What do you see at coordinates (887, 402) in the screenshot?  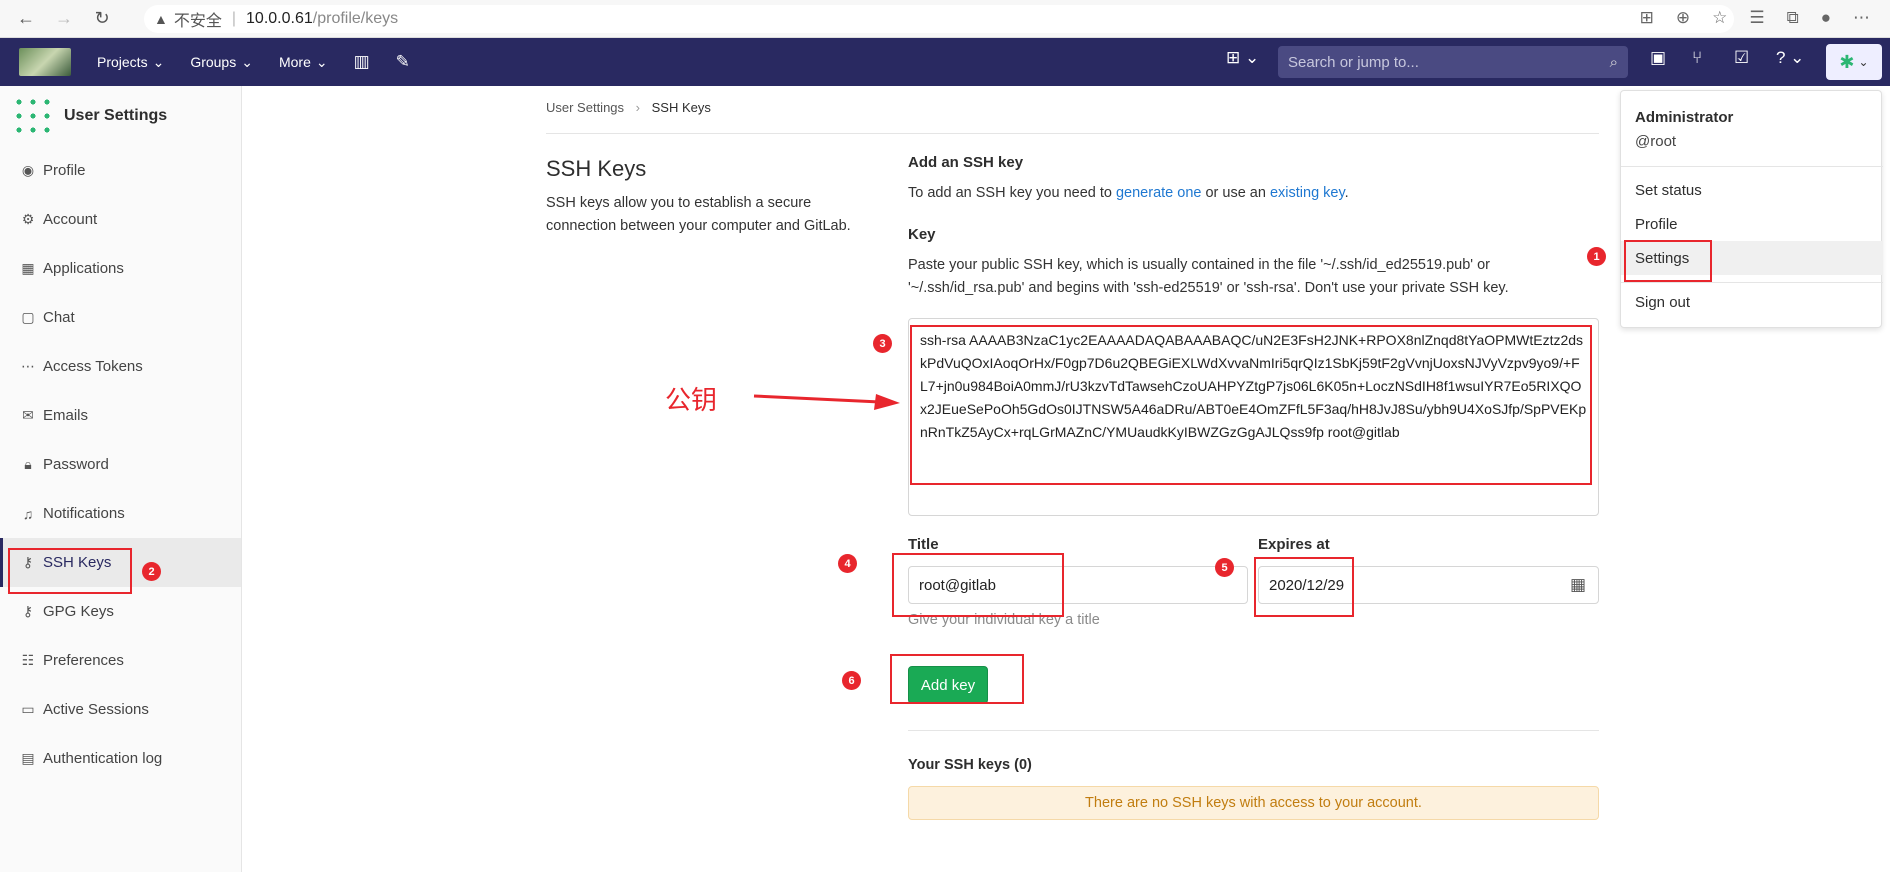 I see `arrow-head` at bounding box center [887, 402].